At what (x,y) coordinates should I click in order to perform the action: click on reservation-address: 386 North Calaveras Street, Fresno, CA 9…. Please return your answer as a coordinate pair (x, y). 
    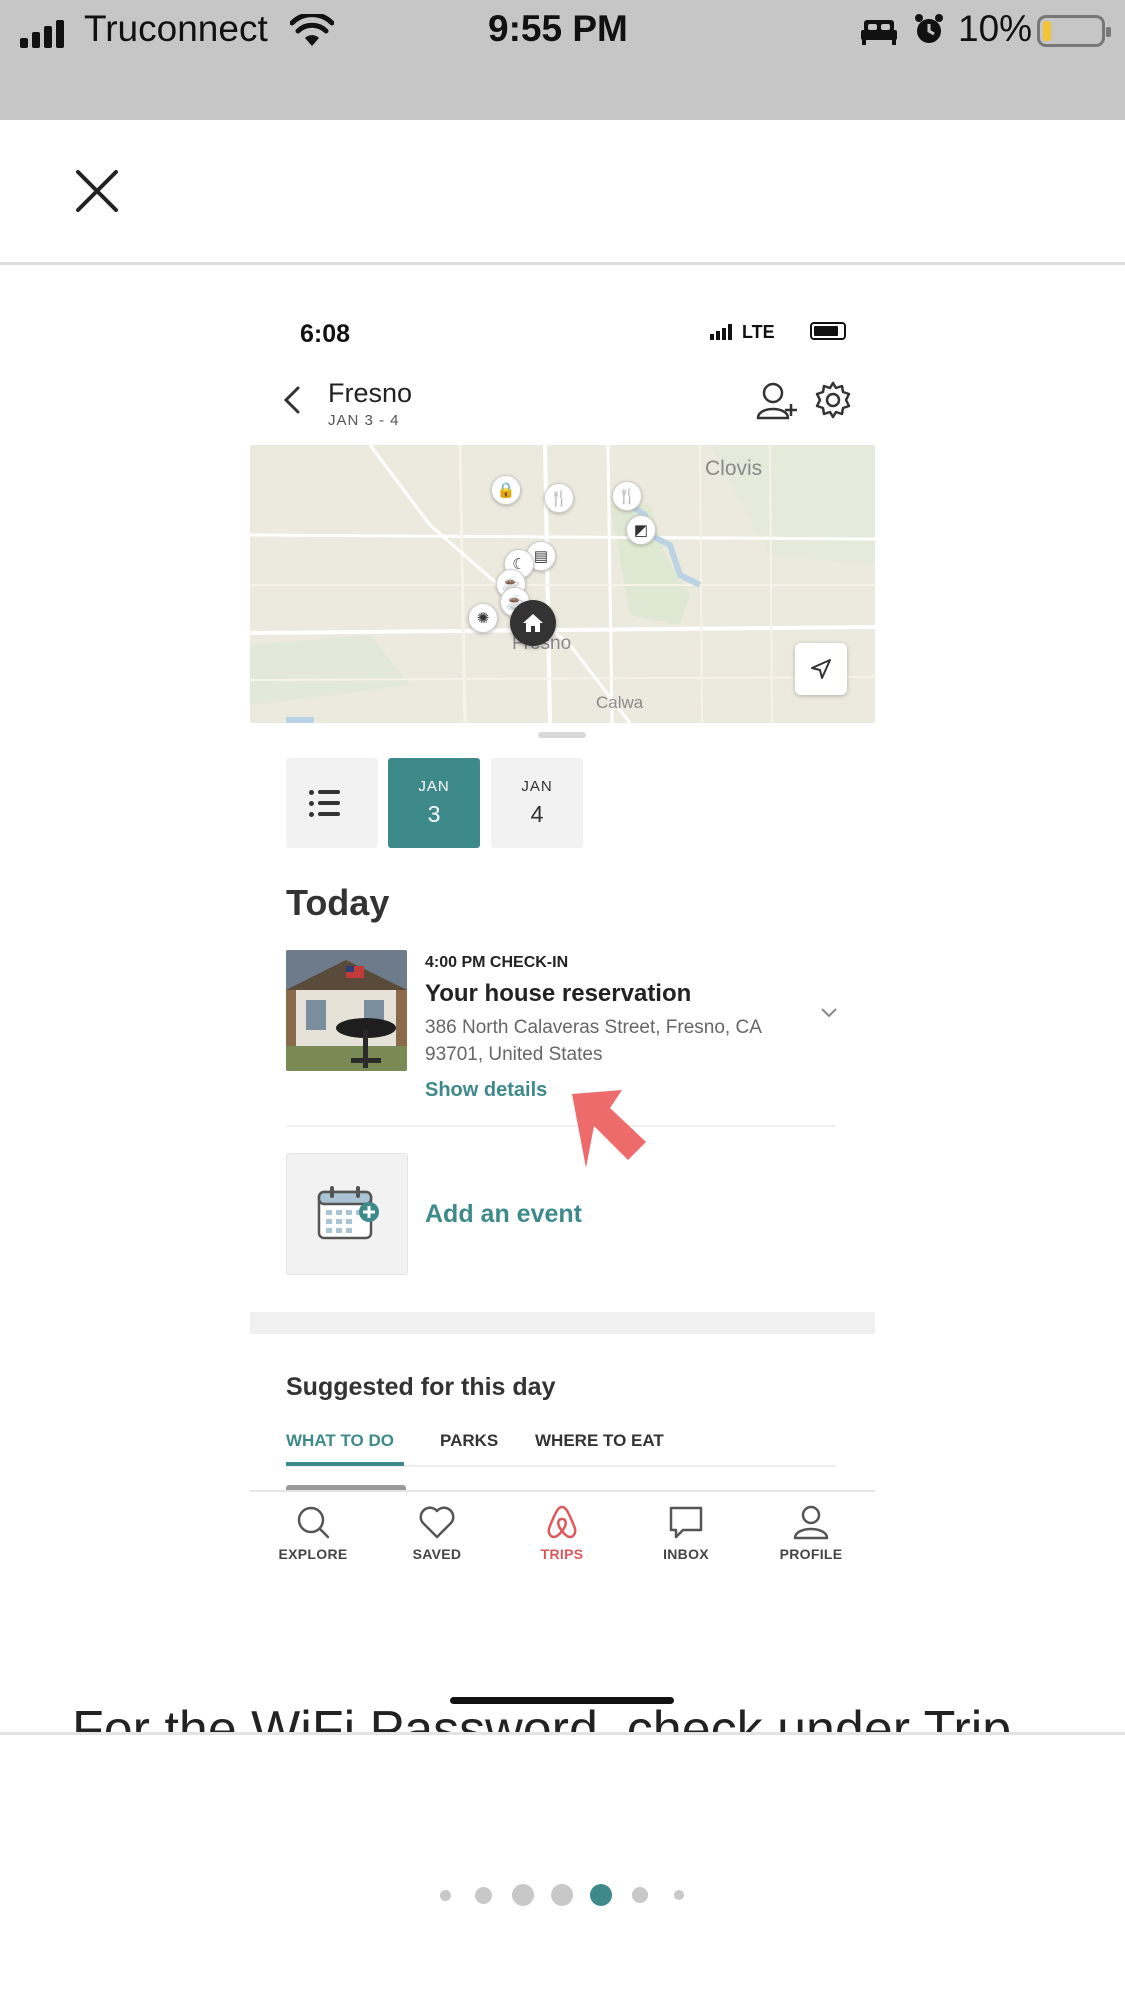
    Looking at the image, I should click on (625, 1041).